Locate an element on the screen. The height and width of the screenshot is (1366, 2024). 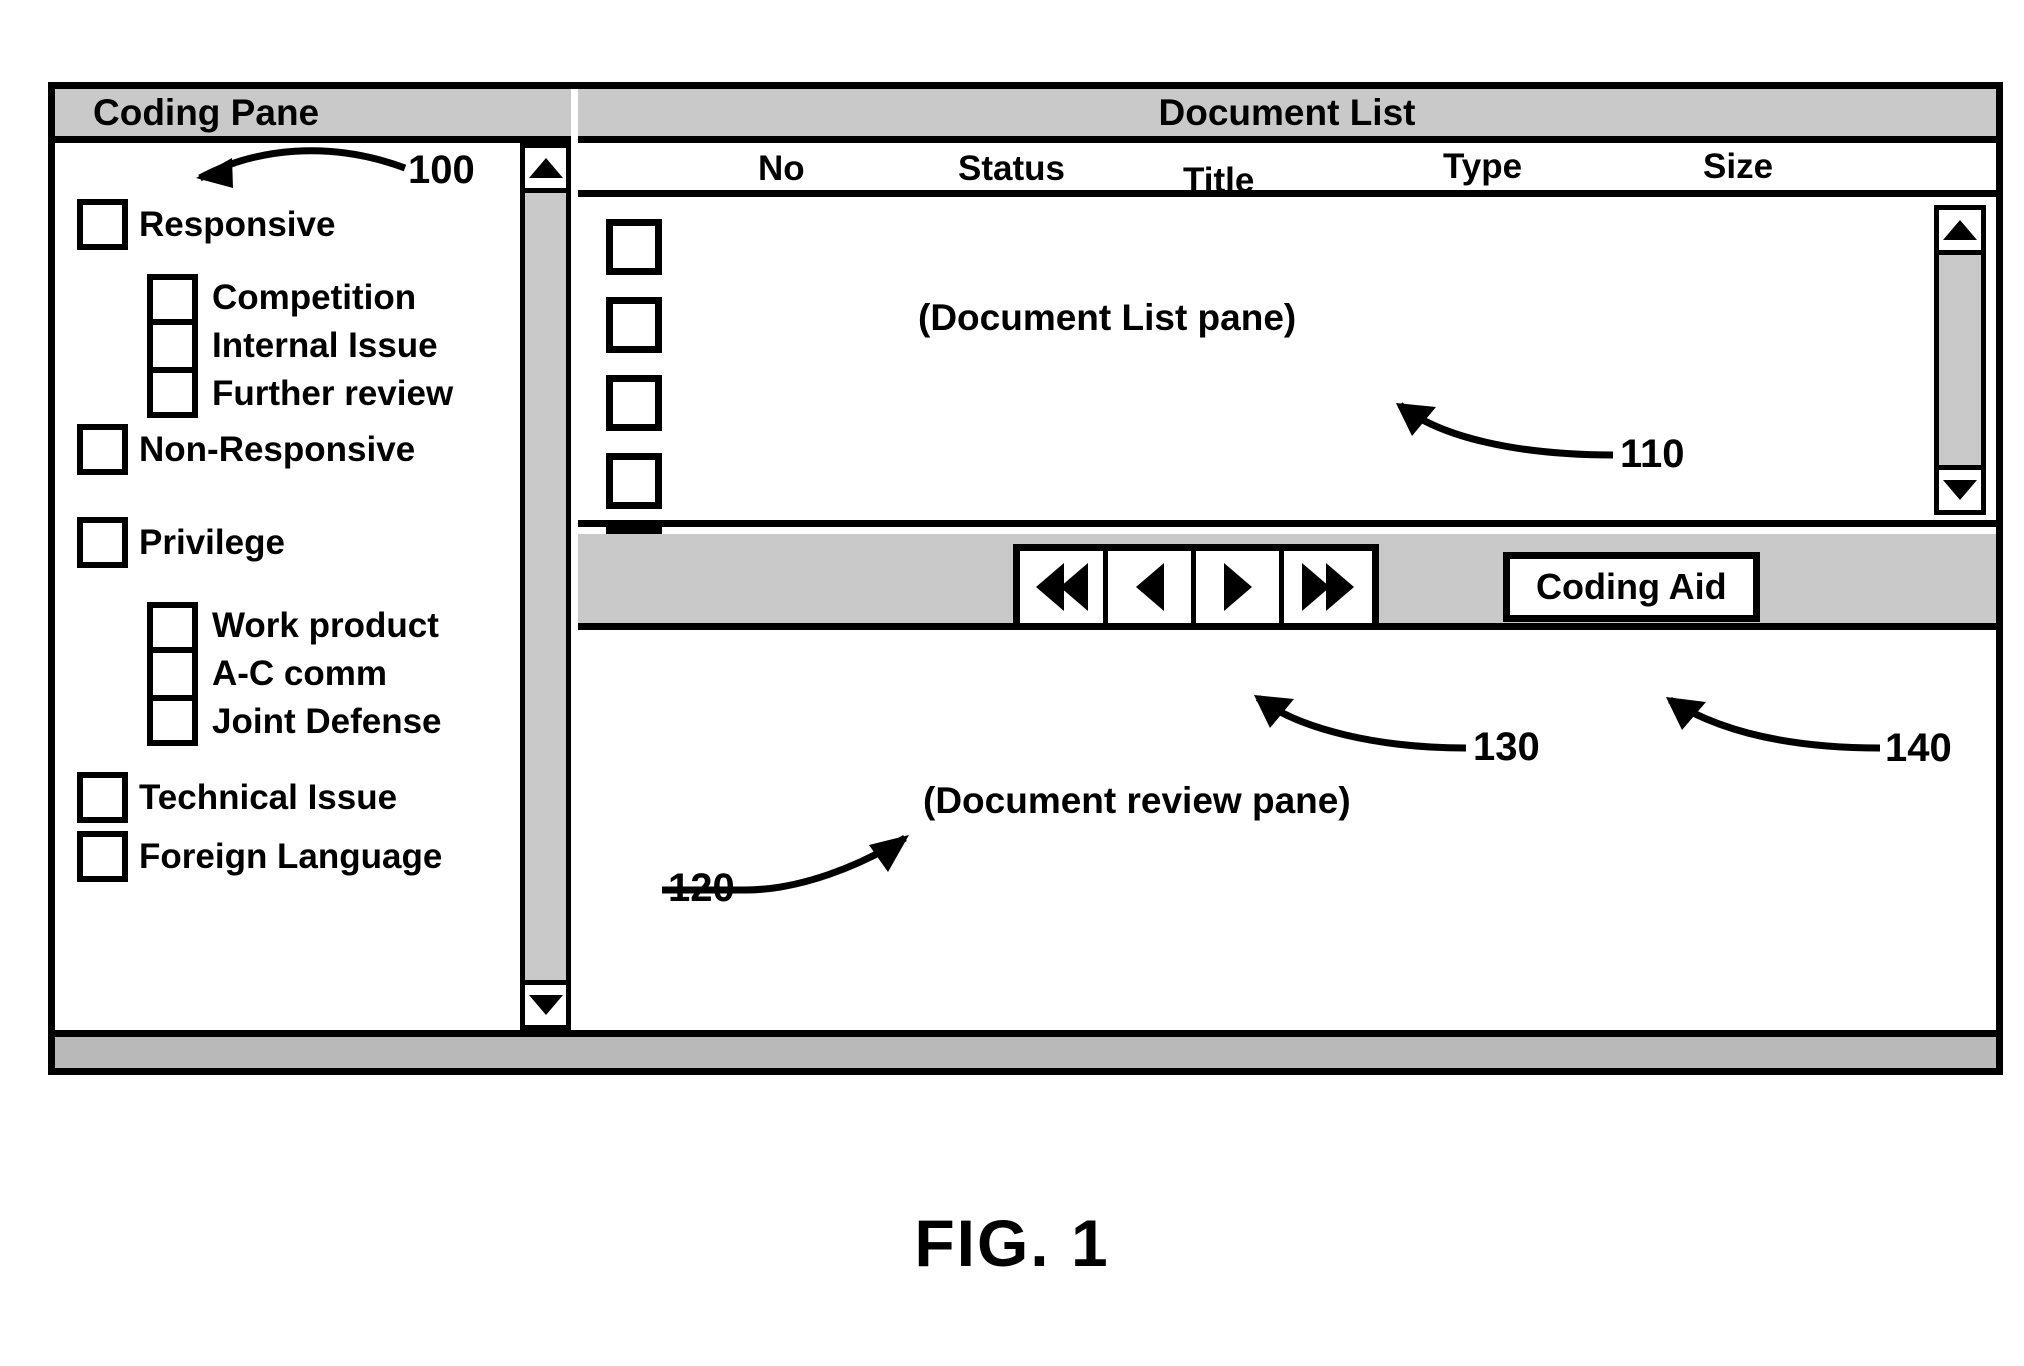
coding-item-label: Foreign Language is located at coordinates (291, 856).